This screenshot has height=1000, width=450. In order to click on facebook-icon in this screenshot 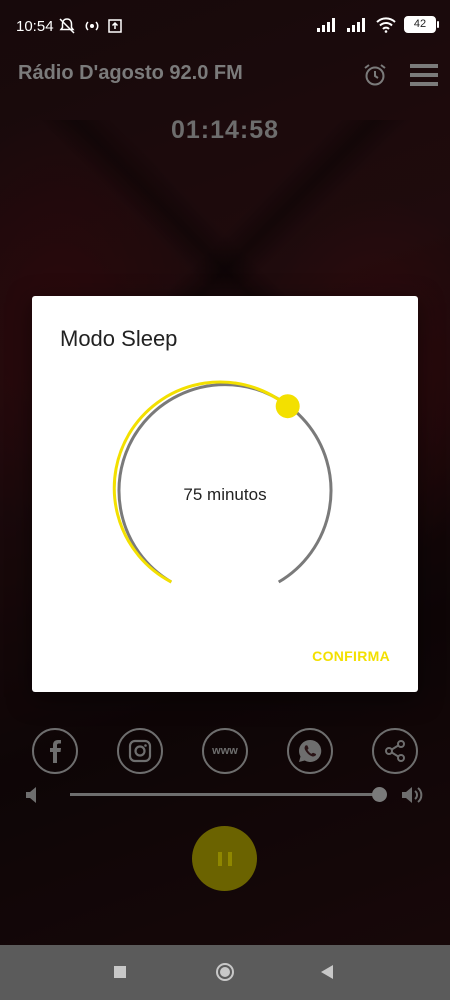, I will do `click(55, 751)`.